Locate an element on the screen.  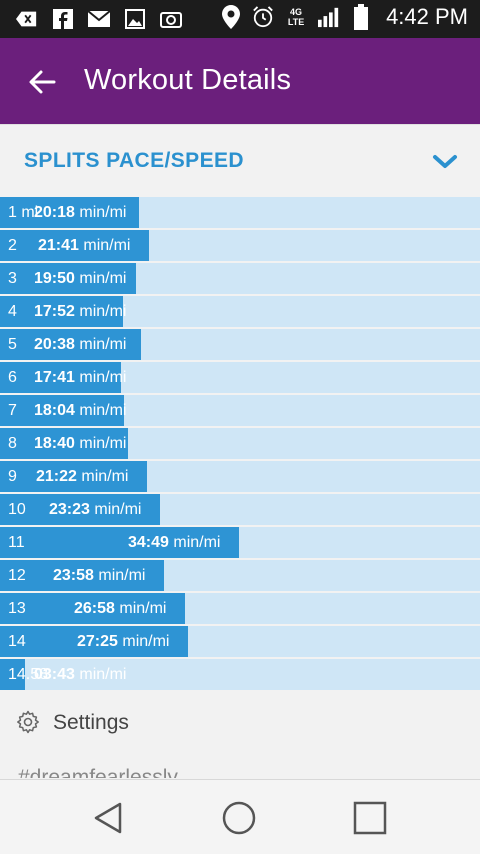
alarm-icon is located at coordinates (263, 17).